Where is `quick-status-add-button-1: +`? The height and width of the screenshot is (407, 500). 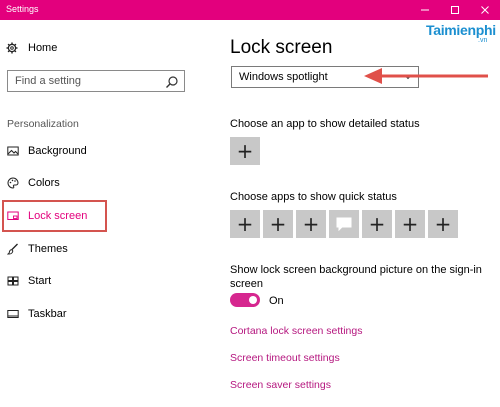 quick-status-add-button-1: + is located at coordinates (245, 224).